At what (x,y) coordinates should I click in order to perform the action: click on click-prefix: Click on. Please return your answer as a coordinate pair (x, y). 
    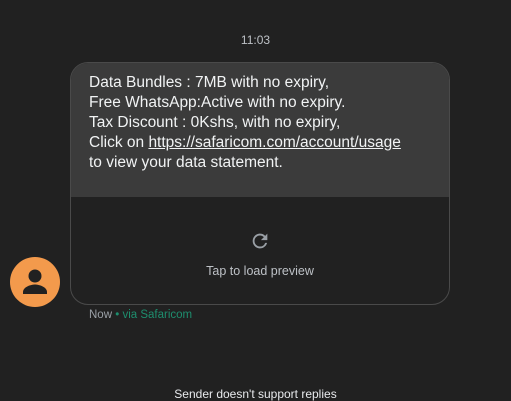
    Looking at the image, I should click on (119, 142).